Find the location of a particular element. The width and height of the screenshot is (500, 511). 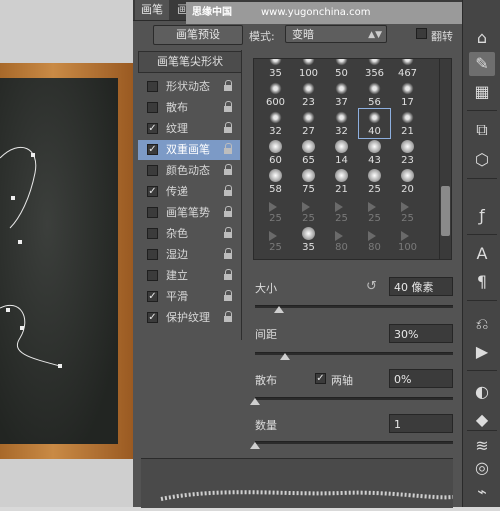

scatter-field: 0% is located at coordinates (421, 378).